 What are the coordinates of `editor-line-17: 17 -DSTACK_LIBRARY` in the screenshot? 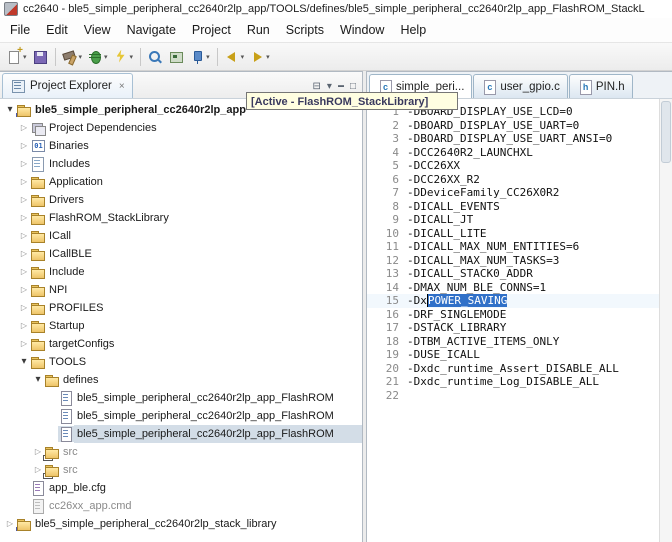 It's located at (513, 328).